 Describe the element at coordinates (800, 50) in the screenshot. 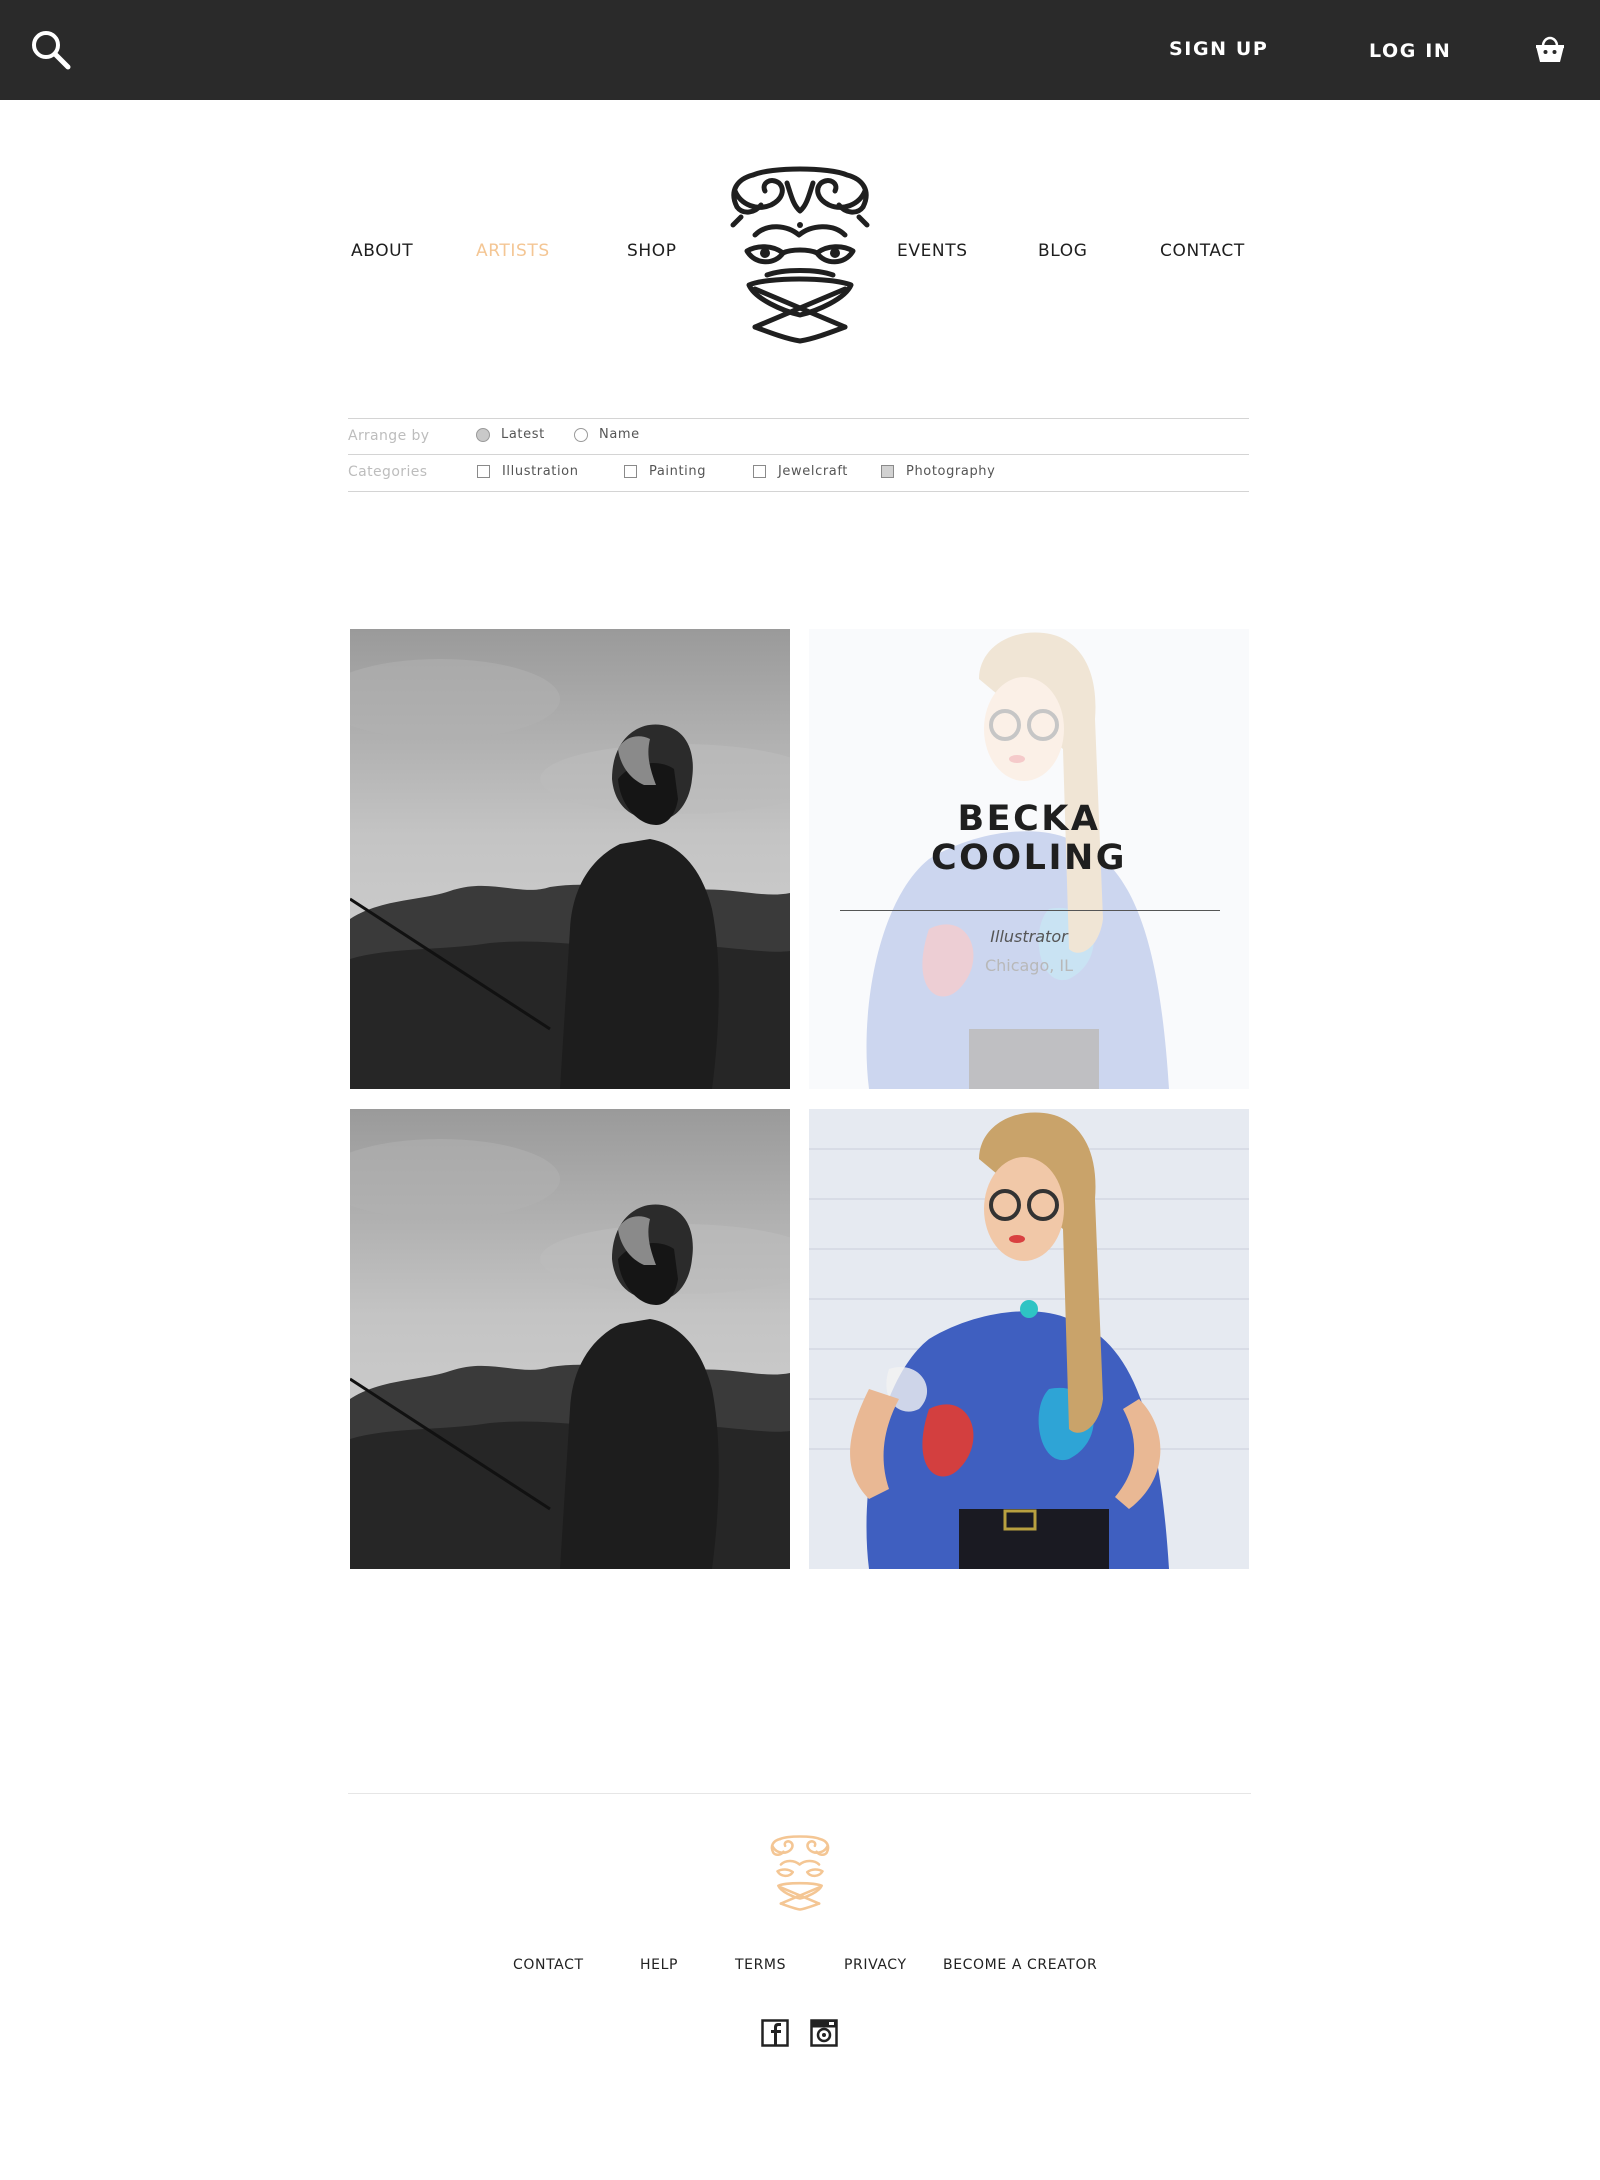

I see `top-bar: SIGN UP LOG IN` at that location.